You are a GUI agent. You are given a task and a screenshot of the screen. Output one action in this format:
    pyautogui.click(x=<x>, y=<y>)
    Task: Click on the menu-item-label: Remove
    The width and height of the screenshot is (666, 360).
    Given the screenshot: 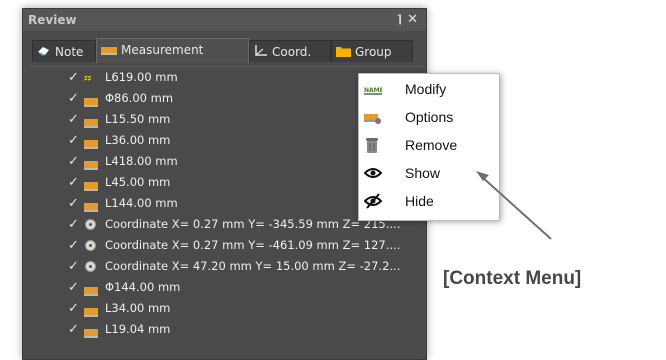 What is the action you would take?
    pyautogui.click(x=431, y=145)
    